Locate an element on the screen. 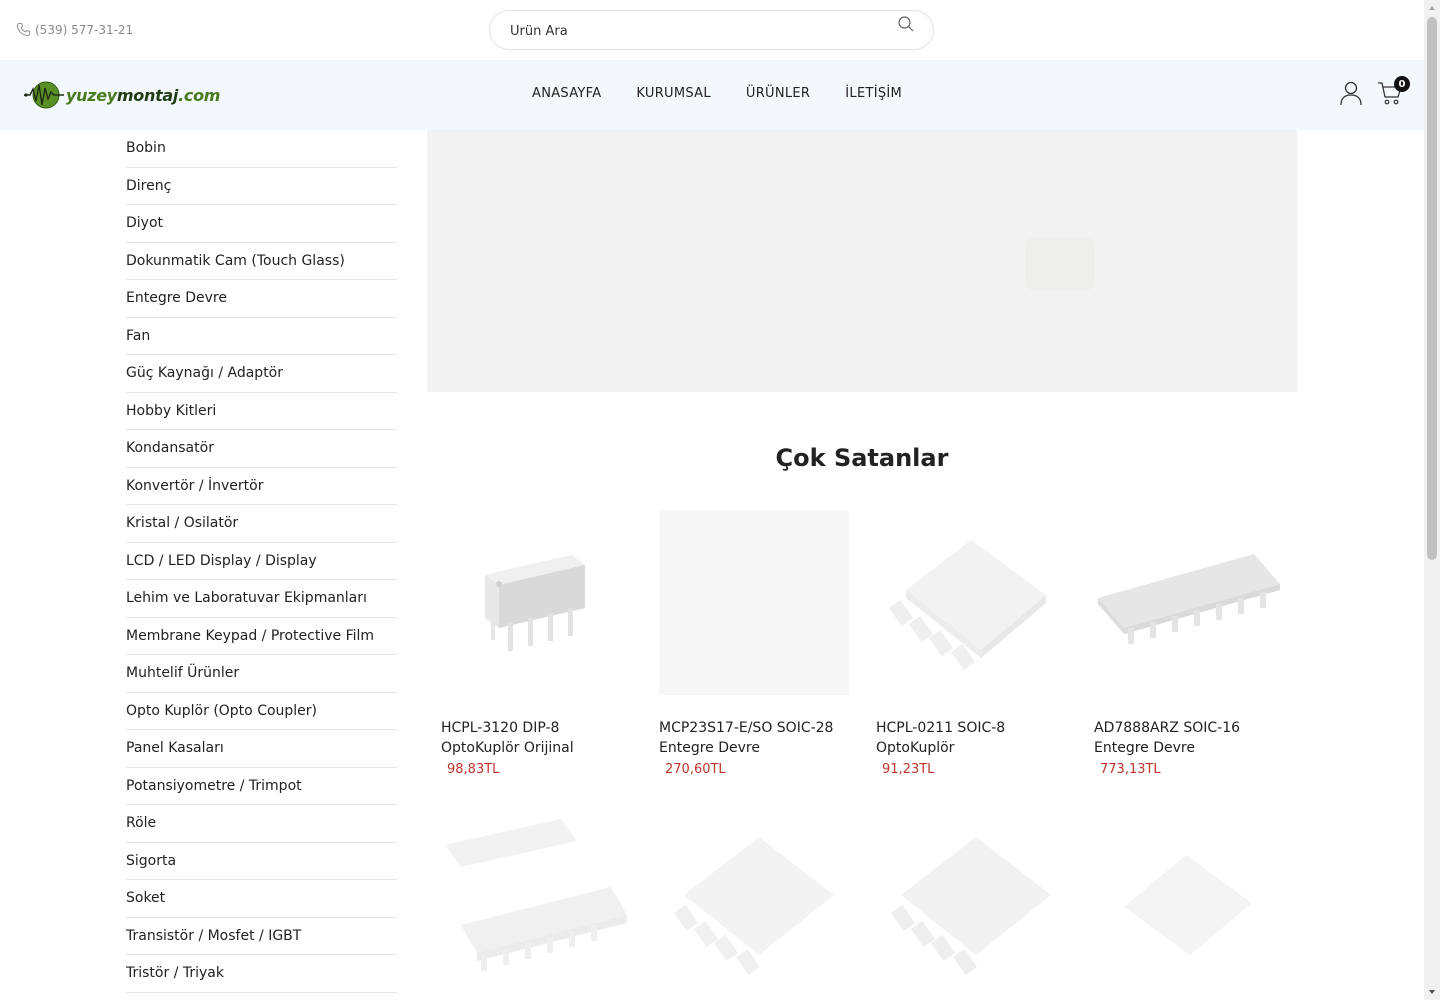 This screenshot has height=1000, width=1440. product-name: MCP23S17-E/SO SOIC-28 Entegre Devre is located at coordinates (759, 738).